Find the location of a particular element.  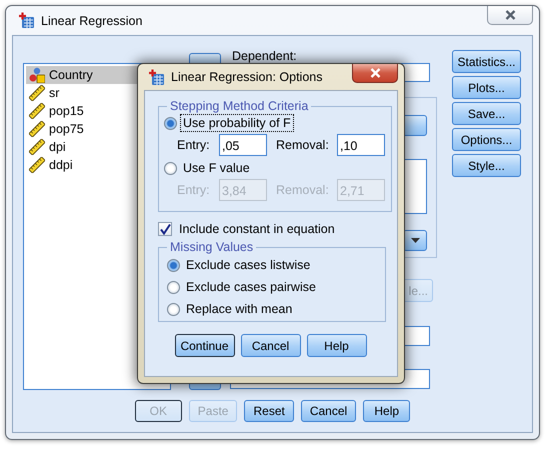

option-label: Replace with mean is located at coordinates (239, 309).